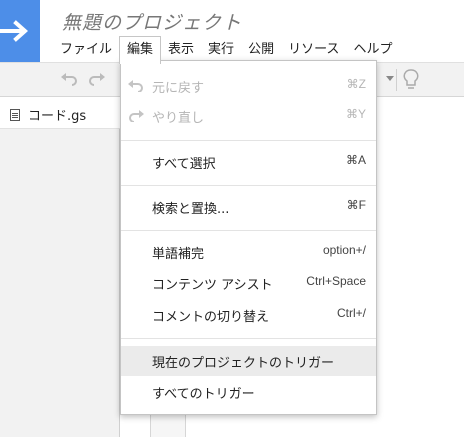 This screenshot has height=437, width=464. Describe the element at coordinates (211, 317) in the screenshot. I see `menu-item-label: コメントの切り替え` at that location.